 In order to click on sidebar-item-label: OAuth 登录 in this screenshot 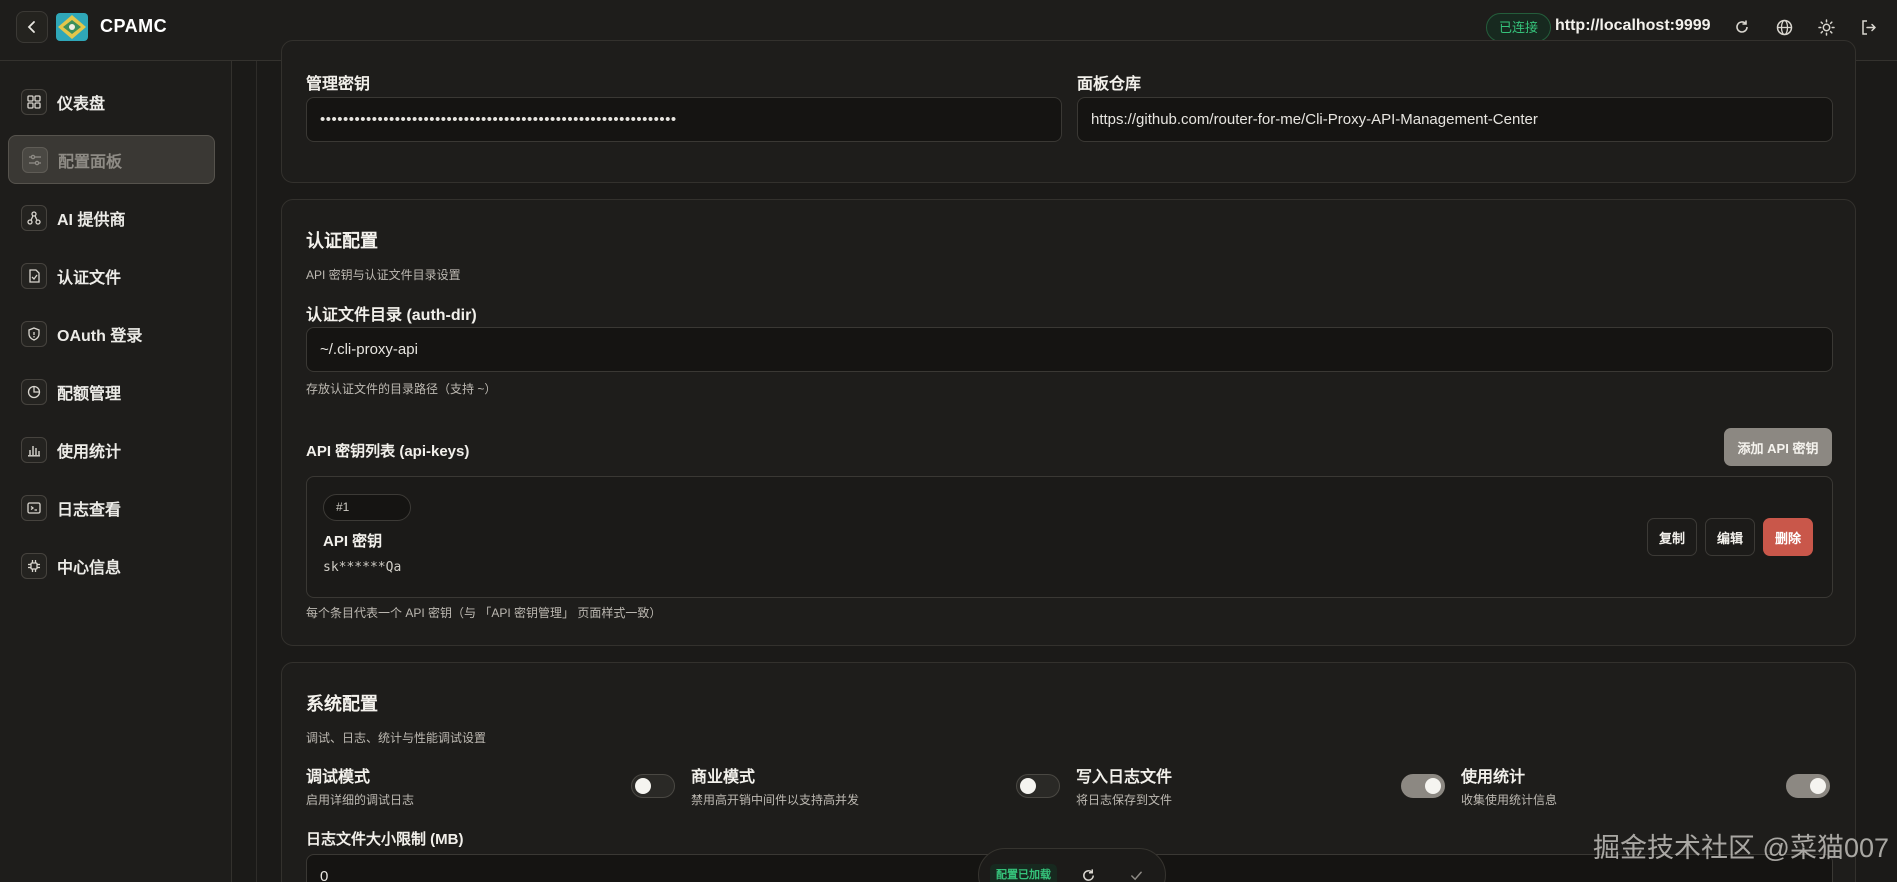, I will do `click(100, 336)`.